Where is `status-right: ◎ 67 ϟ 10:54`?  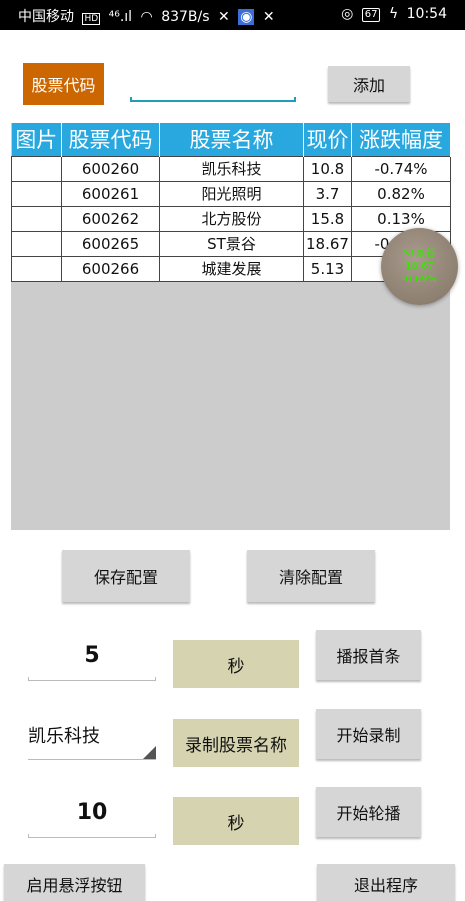
status-right: ◎ 67 ϟ 10:54 is located at coordinates (396, 14).